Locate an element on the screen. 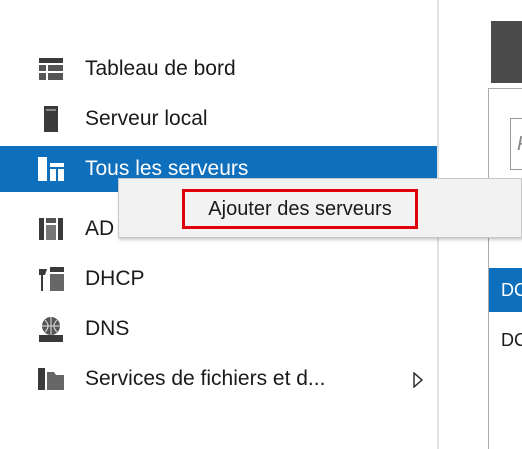 This screenshot has height=449, width=522. sidebar-item-dns: DNS is located at coordinates (218, 329).